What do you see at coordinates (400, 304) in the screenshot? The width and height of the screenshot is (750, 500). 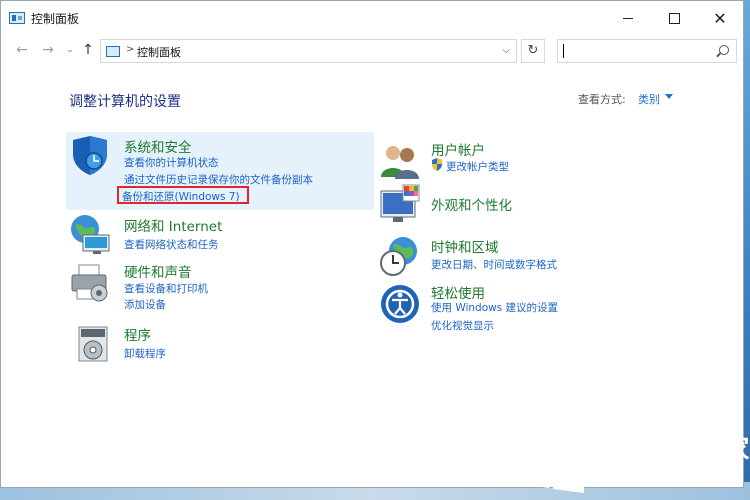 I see `ease-of-access-icon` at bounding box center [400, 304].